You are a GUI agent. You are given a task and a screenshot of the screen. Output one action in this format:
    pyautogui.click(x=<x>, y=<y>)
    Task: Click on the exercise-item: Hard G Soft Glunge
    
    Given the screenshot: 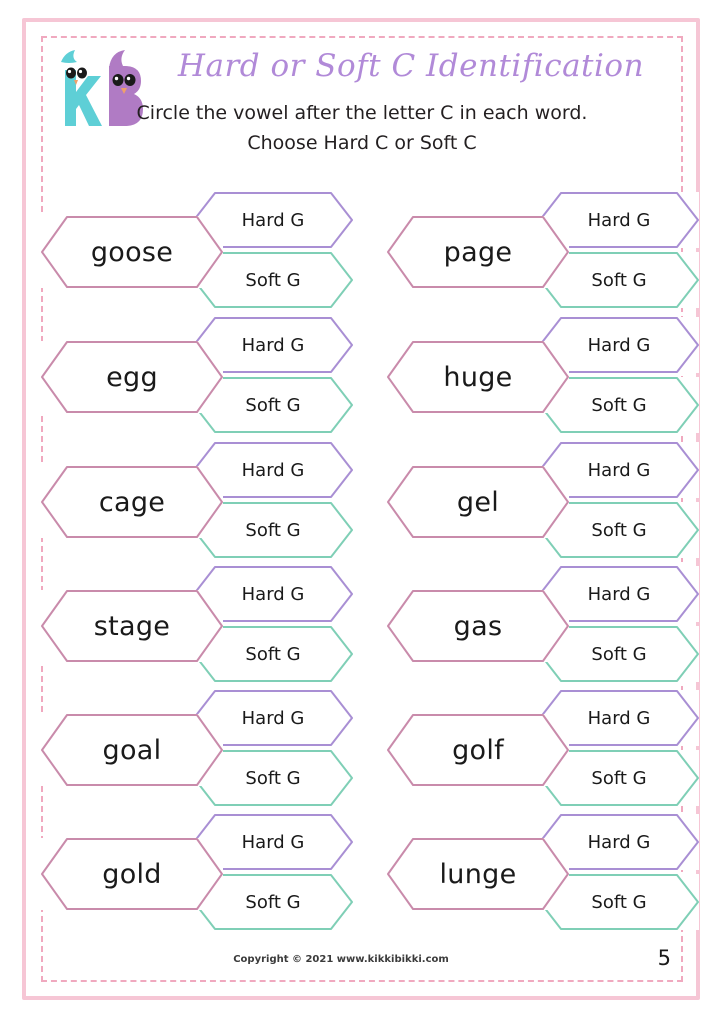 What is the action you would take?
    pyautogui.click(x=543, y=873)
    